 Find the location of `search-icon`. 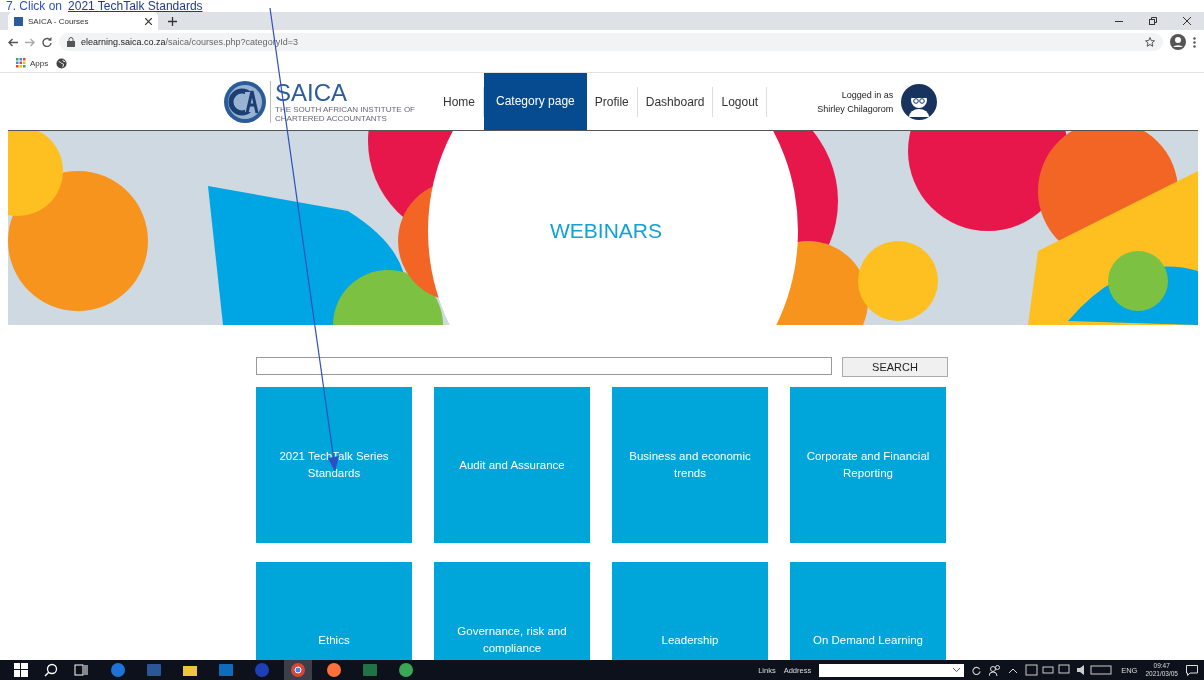

search-icon is located at coordinates (51, 670).